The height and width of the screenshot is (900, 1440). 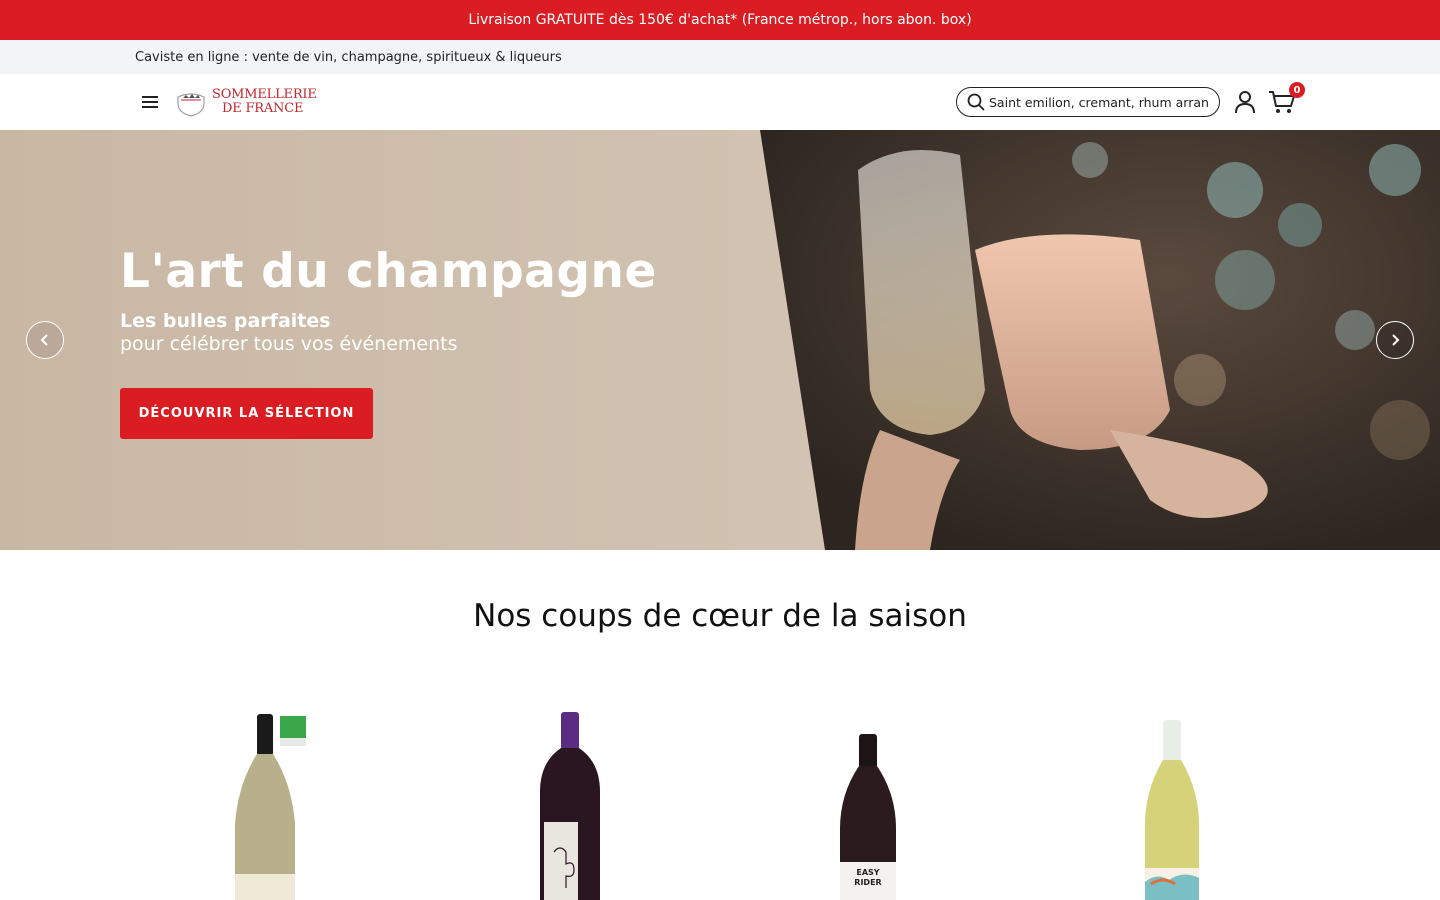 What do you see at coordinates (293, 731) in the screenshot?
I see `organic-ab-icon` at bounding box center [293, 731].